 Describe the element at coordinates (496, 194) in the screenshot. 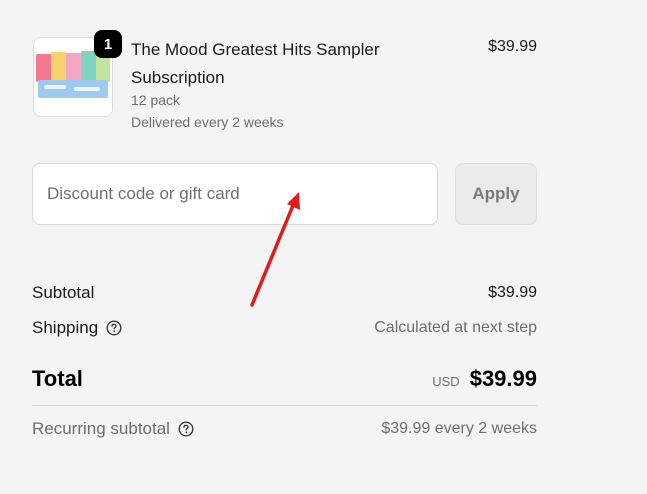

I see `apply-discount-button: Apply` at that location.